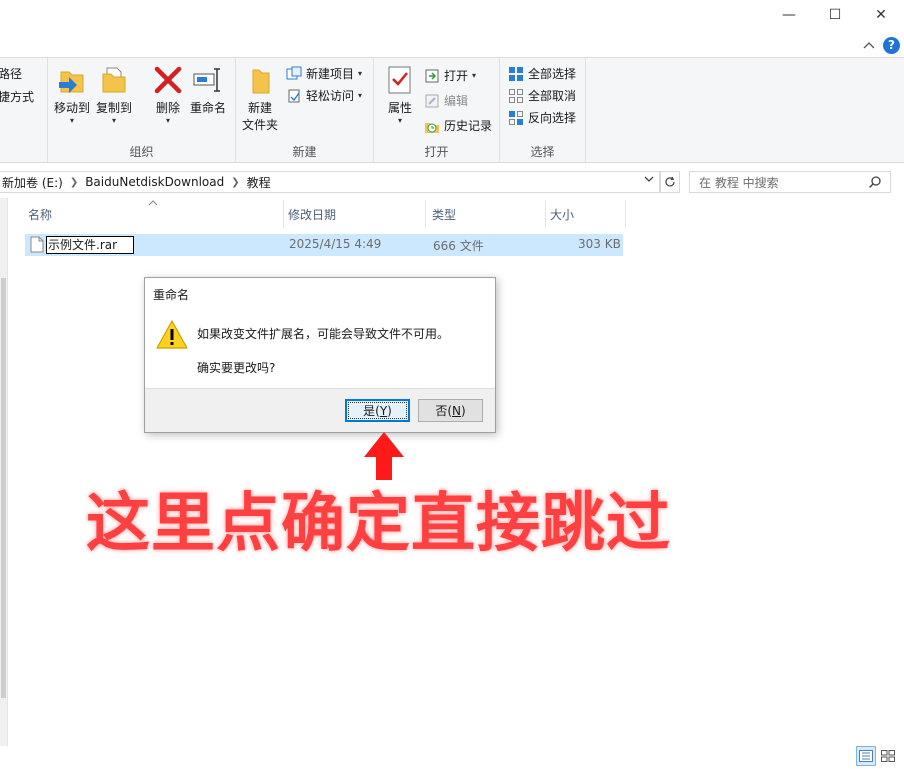  What do you see at coordinates (294, 96) in the screenshot?
I see `easy-access-icon` at bounding box center [294, 96].